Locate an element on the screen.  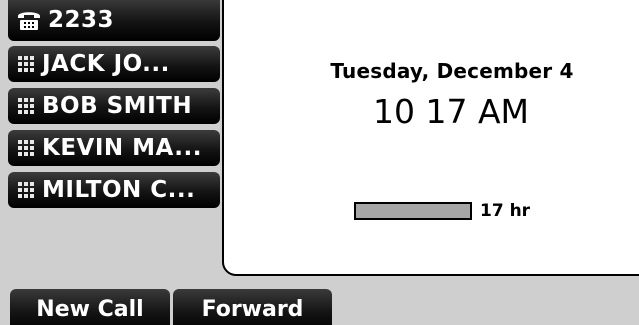
time-display: 10 17 AM is located at coordinates (450, 111).